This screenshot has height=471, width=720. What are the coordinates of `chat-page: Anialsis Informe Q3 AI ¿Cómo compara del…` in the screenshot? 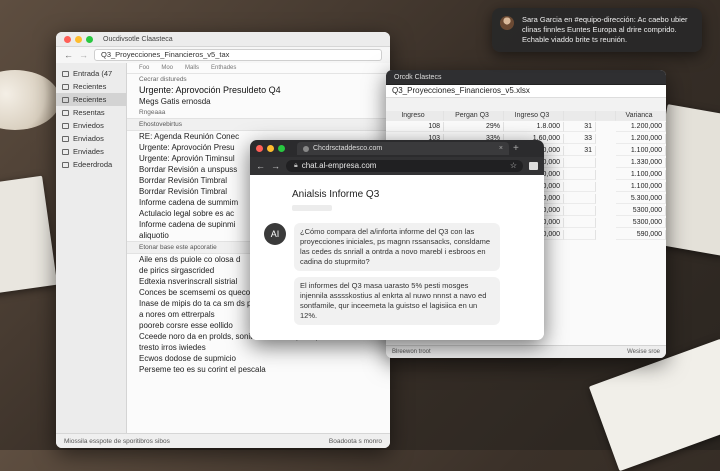 It's located at (397, 257).